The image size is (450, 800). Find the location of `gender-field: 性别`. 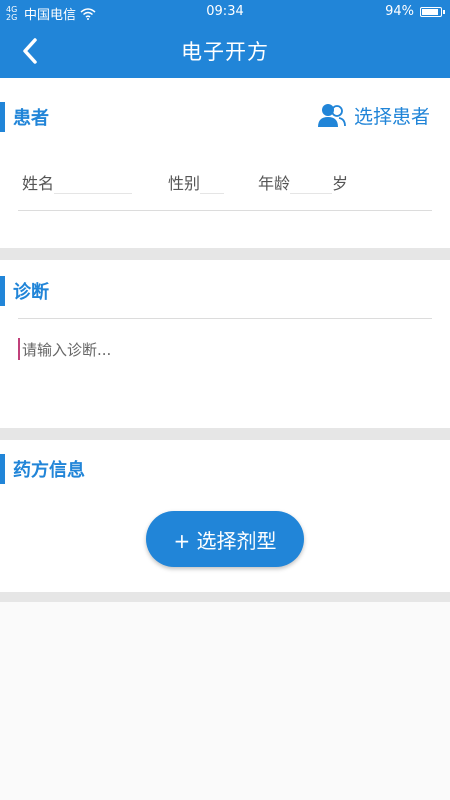

gender-field: 性别 is located at coordinates (196, 182).